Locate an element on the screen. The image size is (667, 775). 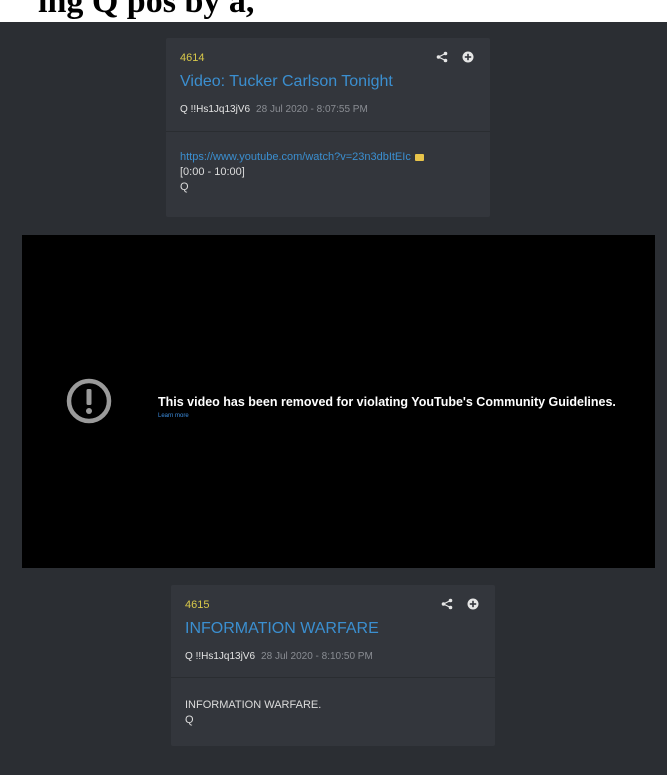
post-title: Video: Tucker Carlson Tonight is located at coordinates (286, 82).